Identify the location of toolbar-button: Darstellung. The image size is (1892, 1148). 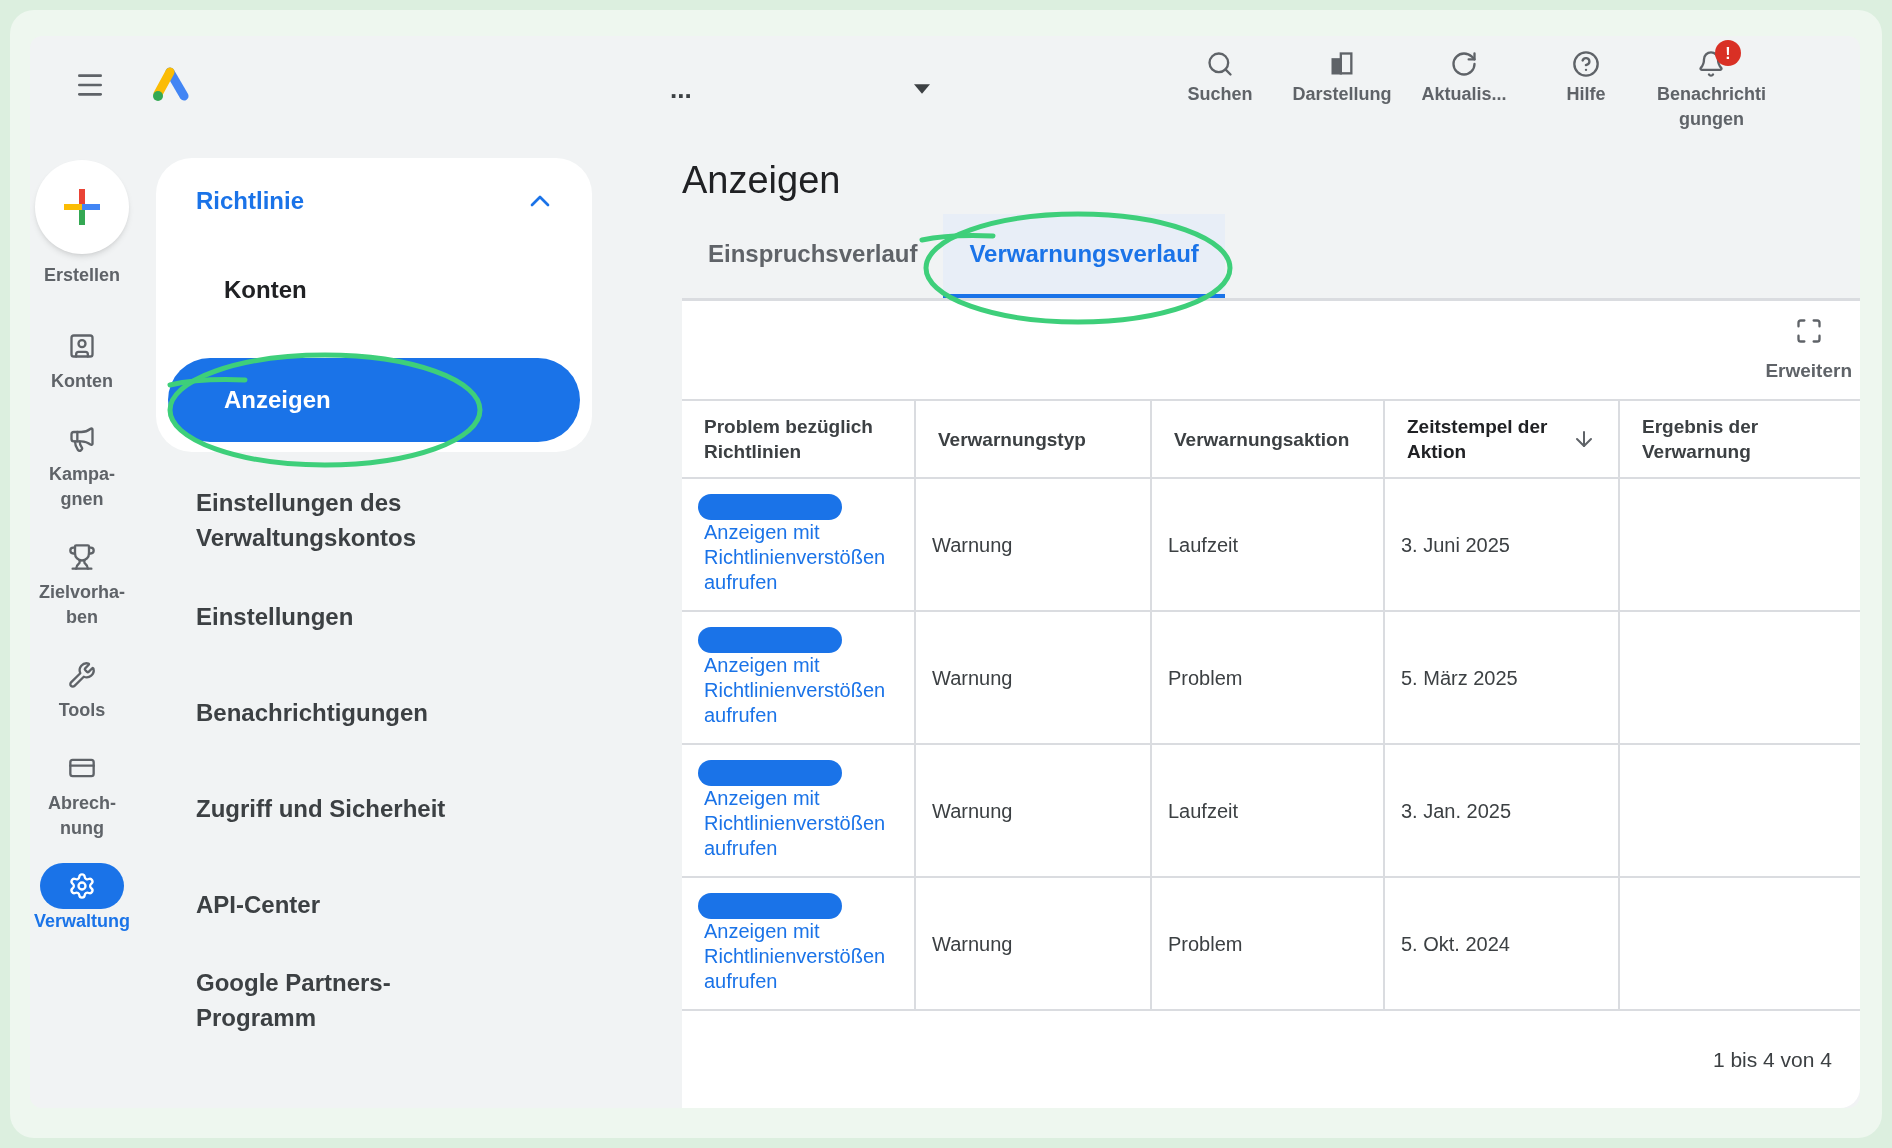
(1341, 86).